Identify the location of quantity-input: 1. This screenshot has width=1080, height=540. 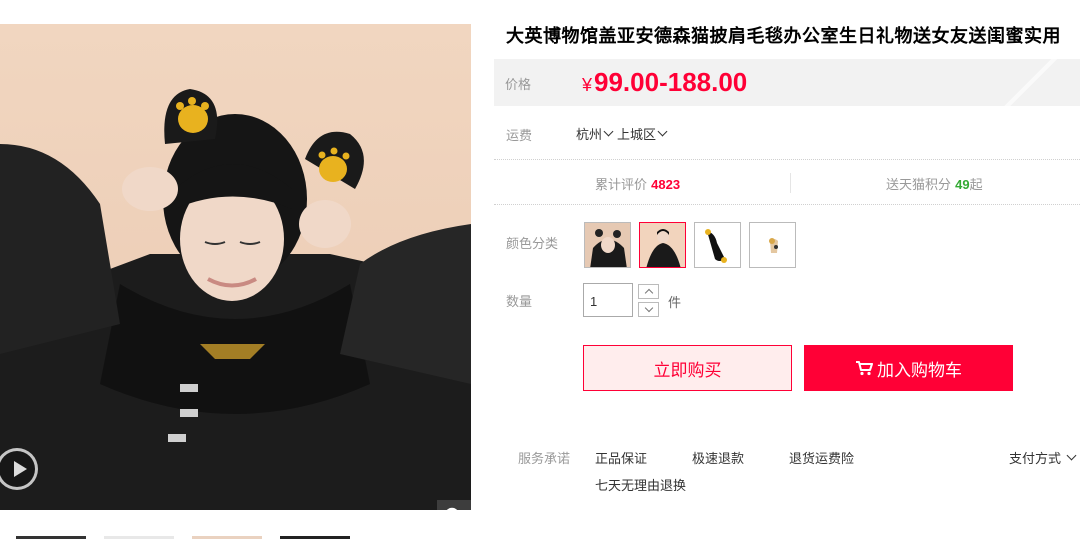
(608, 300).